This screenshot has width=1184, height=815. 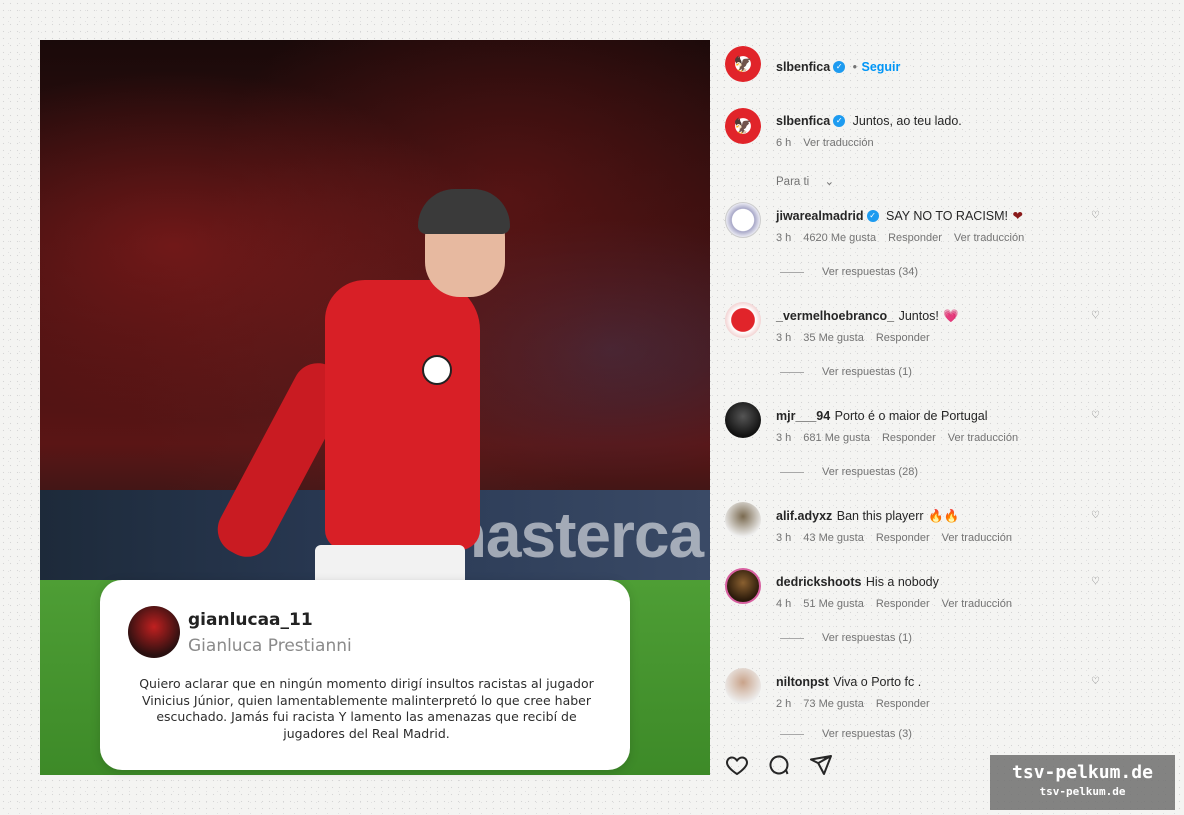 I want to click on share-icon, so click(x=821, y=767).